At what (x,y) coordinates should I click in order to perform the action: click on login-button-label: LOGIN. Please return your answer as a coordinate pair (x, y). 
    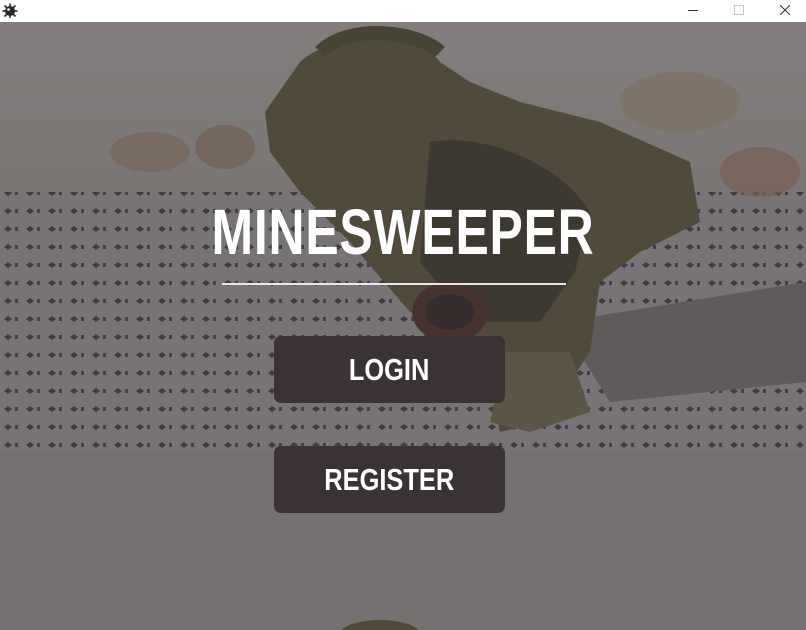
    Looking at the image, I should click on (389, 369).